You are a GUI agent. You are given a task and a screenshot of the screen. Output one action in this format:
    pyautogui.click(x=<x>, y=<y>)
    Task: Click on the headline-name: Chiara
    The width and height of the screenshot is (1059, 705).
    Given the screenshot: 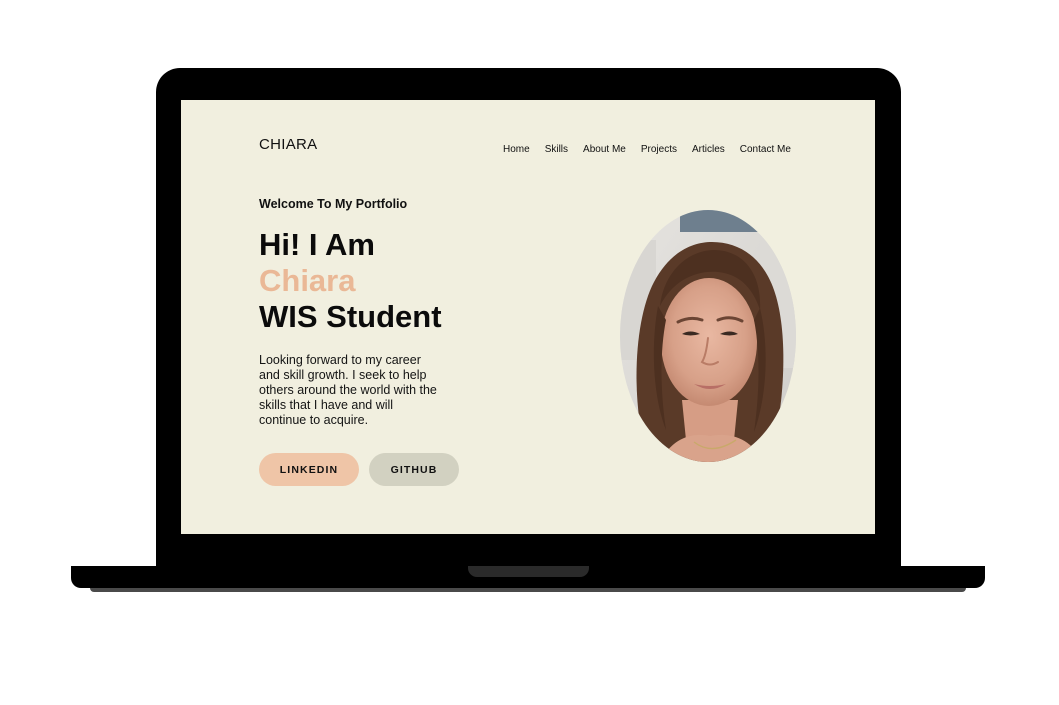 What is the action you would take?
    pyautogui.click(x=307, y=280)
    